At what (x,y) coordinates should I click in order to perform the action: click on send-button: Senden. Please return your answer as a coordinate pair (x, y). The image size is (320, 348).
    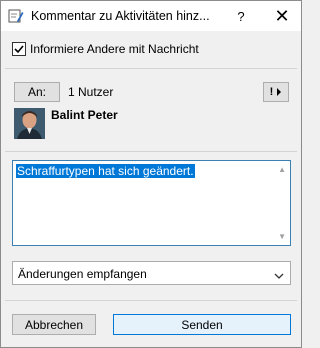
    Looking at the image, I should click on (202, 324).